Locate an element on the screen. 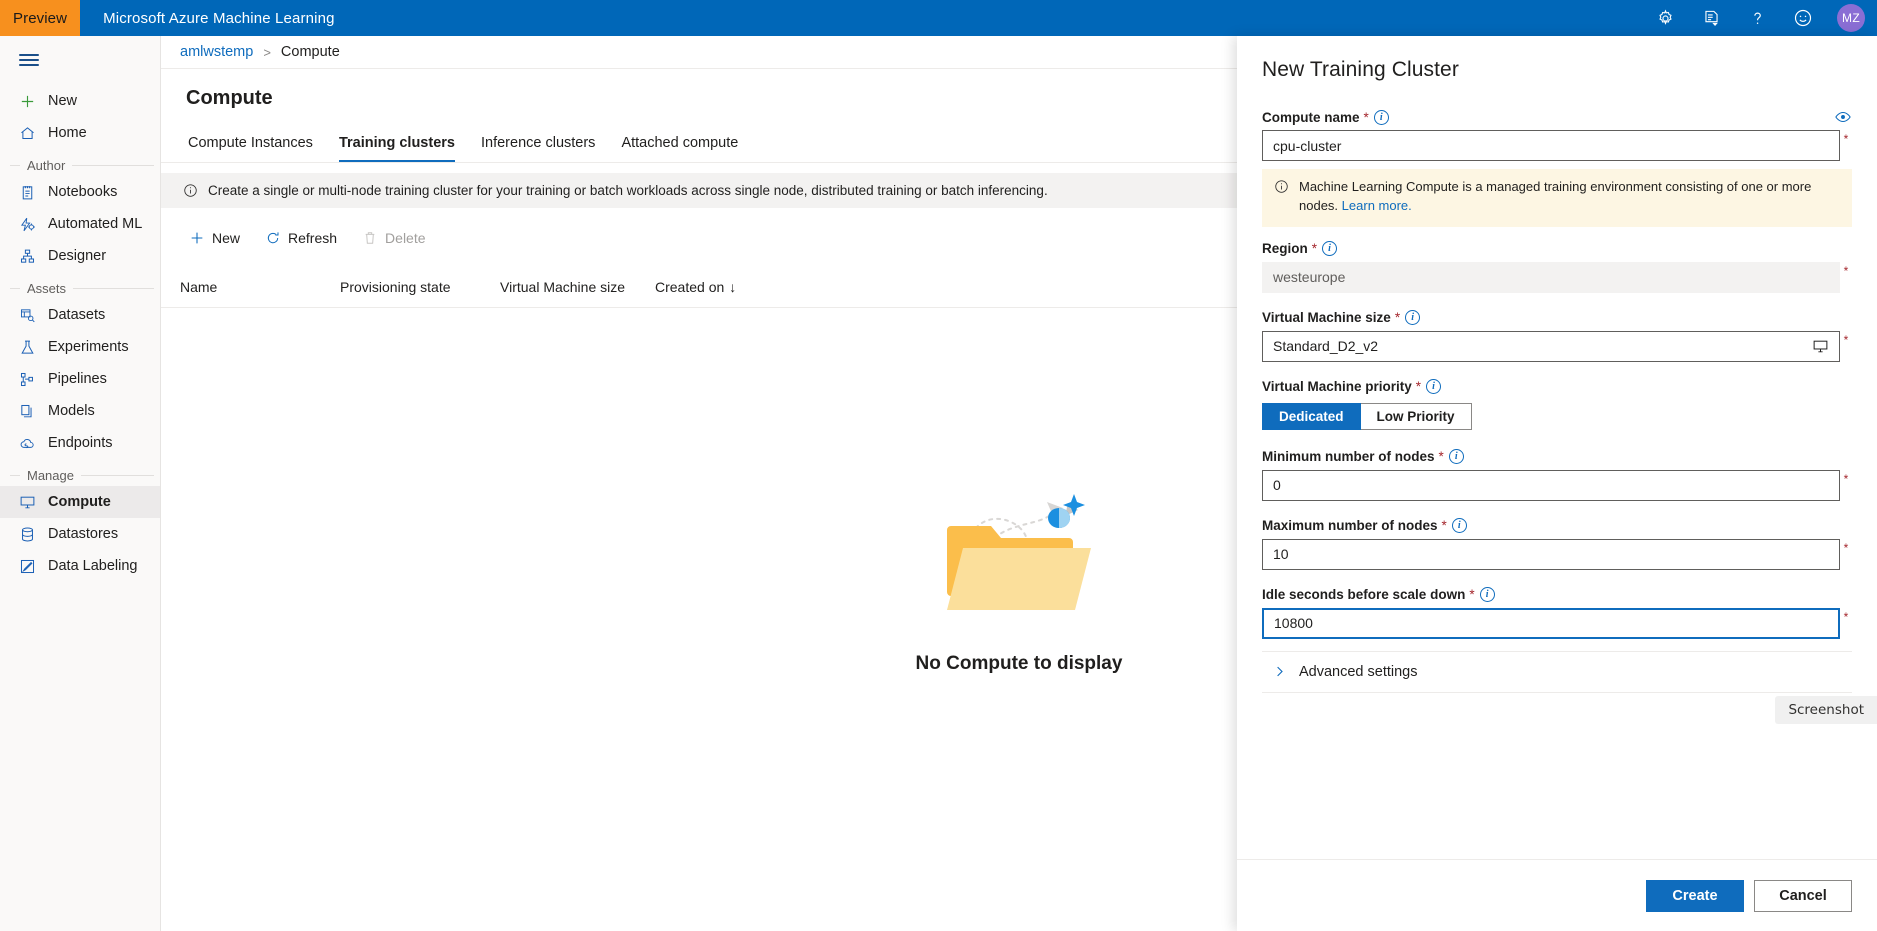  idle-seconds-input: 10800 is located at coordinates (1551, 623).